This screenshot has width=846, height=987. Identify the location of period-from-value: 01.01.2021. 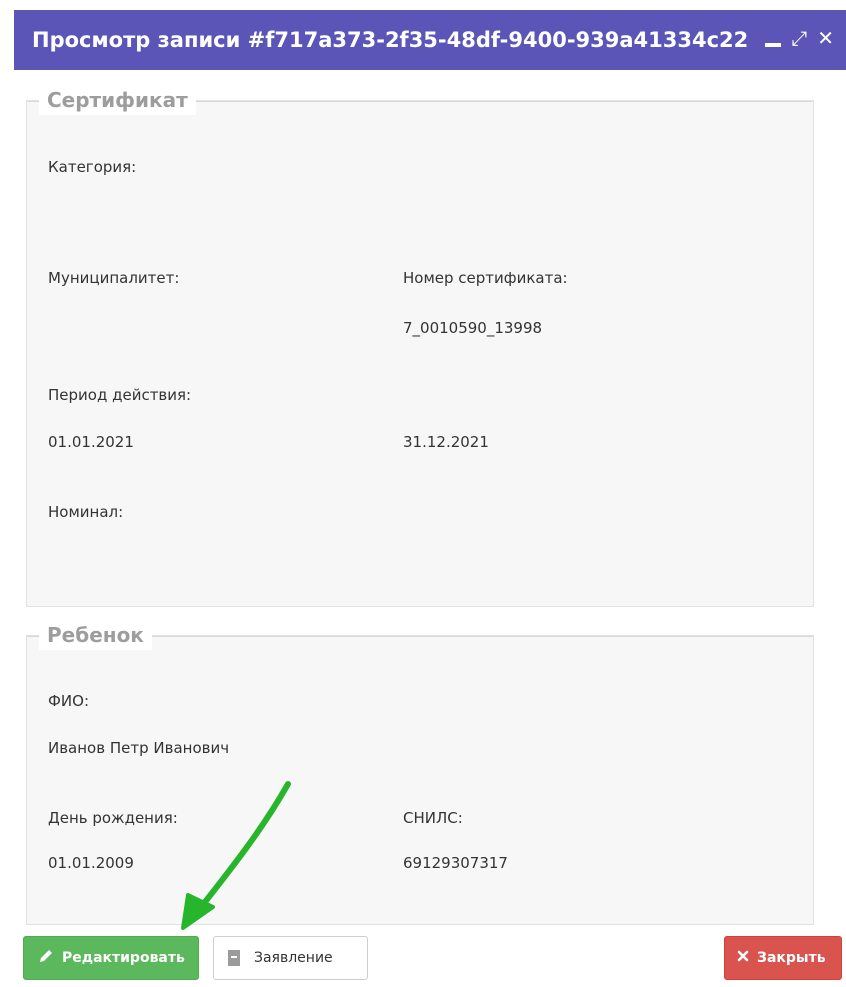
(91, 442).